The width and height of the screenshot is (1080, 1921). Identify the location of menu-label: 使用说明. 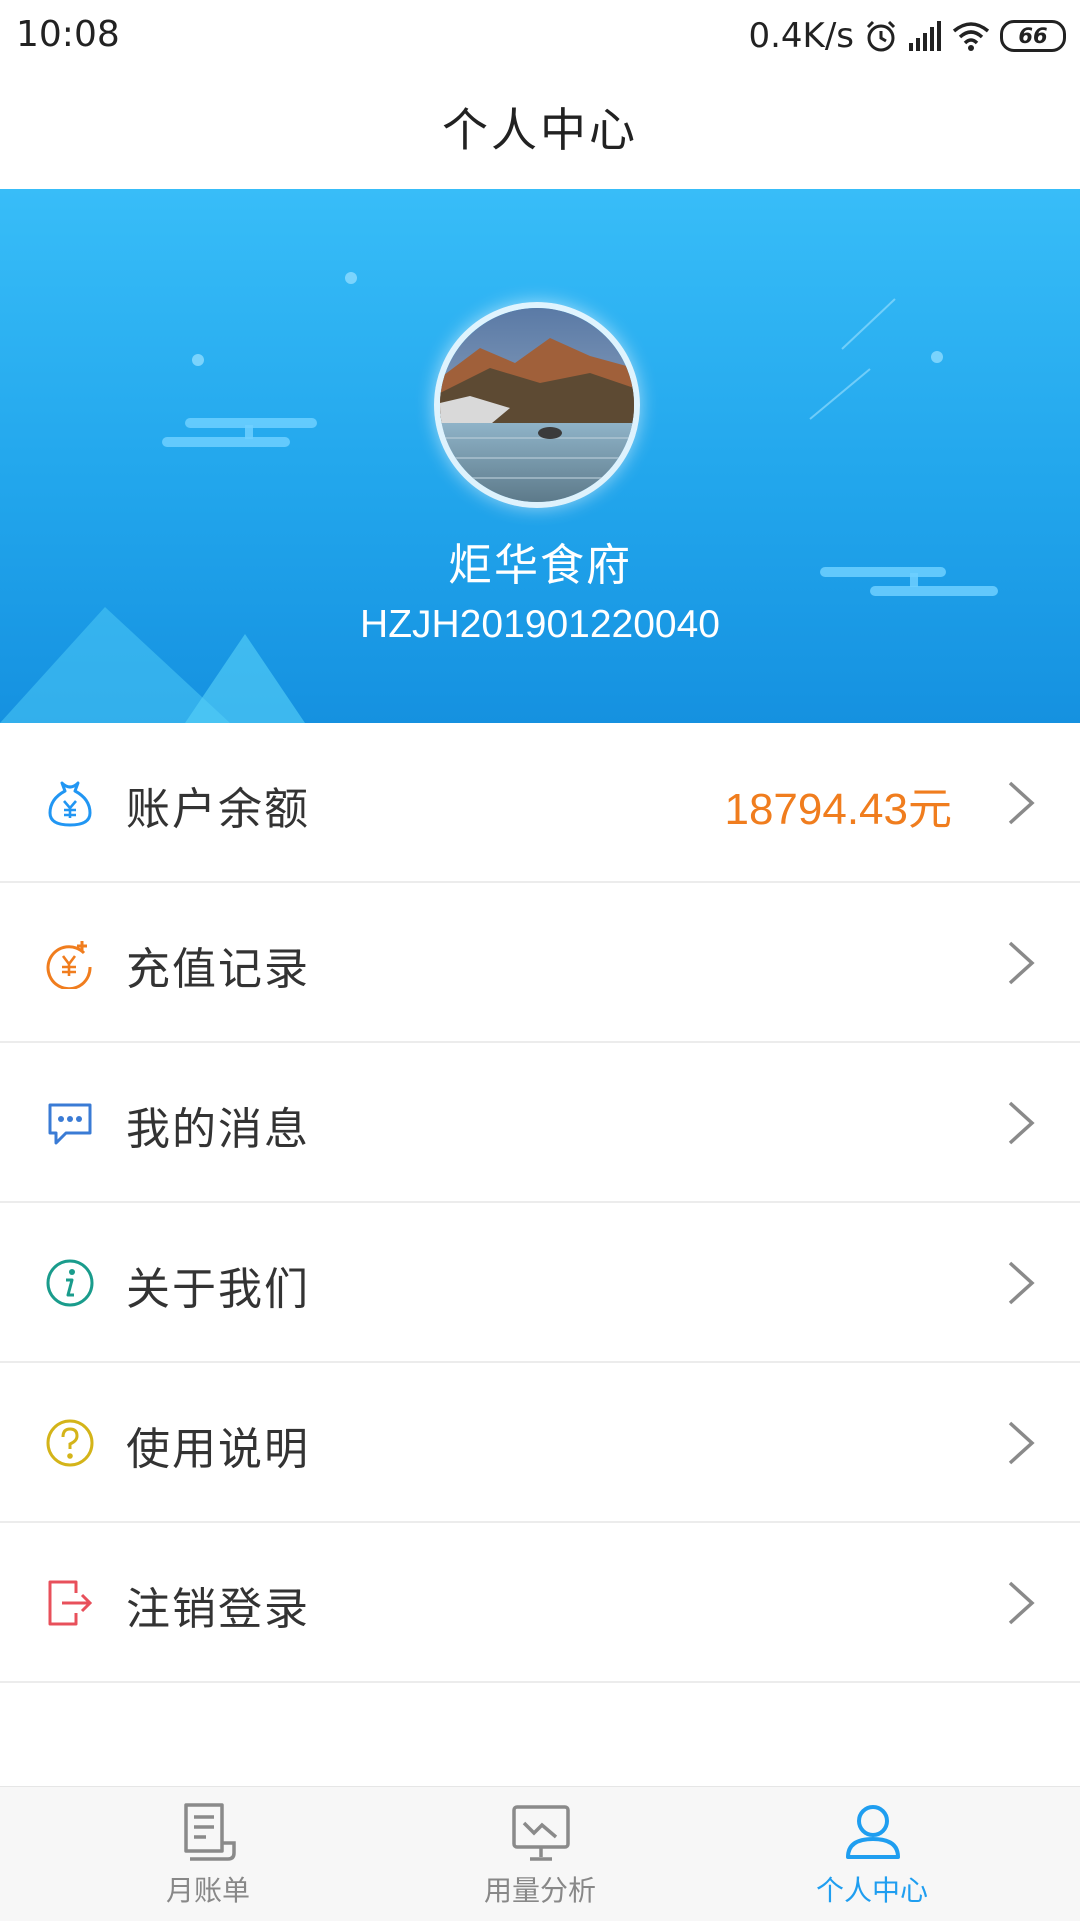
(218, 1449).